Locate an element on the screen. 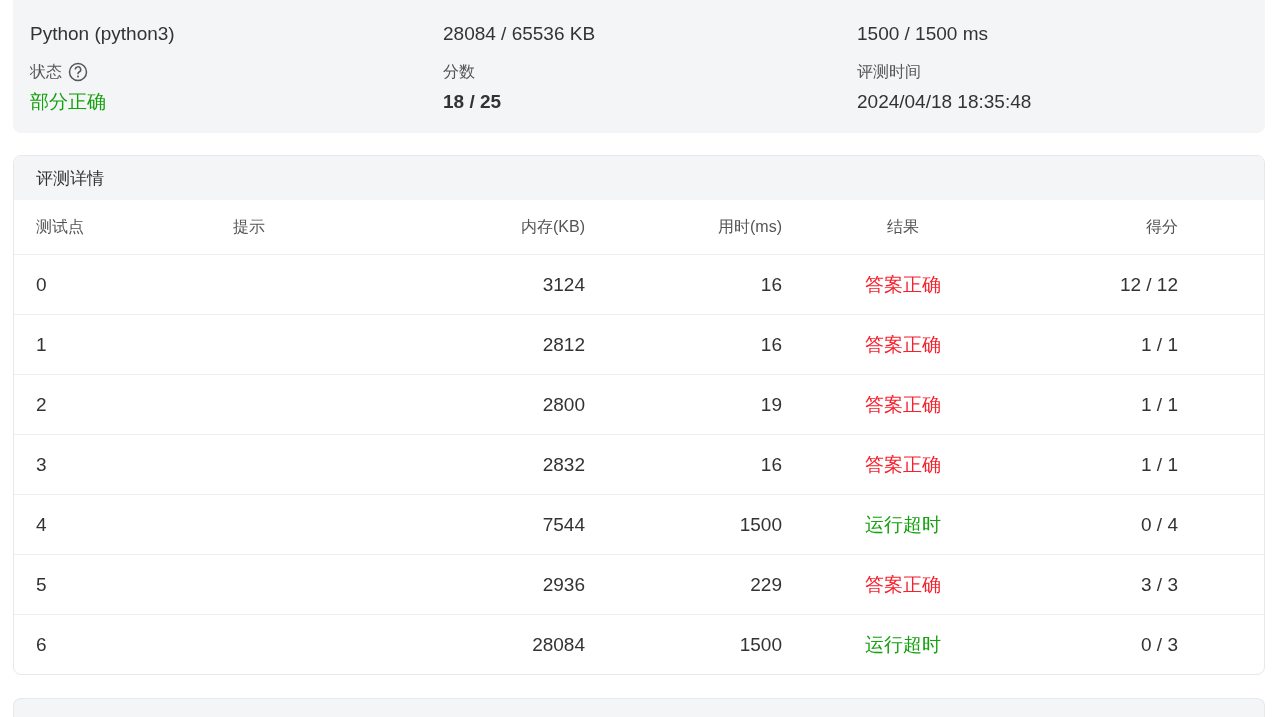 This screenshot has width=1272, height=717. table-cell: 28084 is located at coordinates (558, 644).